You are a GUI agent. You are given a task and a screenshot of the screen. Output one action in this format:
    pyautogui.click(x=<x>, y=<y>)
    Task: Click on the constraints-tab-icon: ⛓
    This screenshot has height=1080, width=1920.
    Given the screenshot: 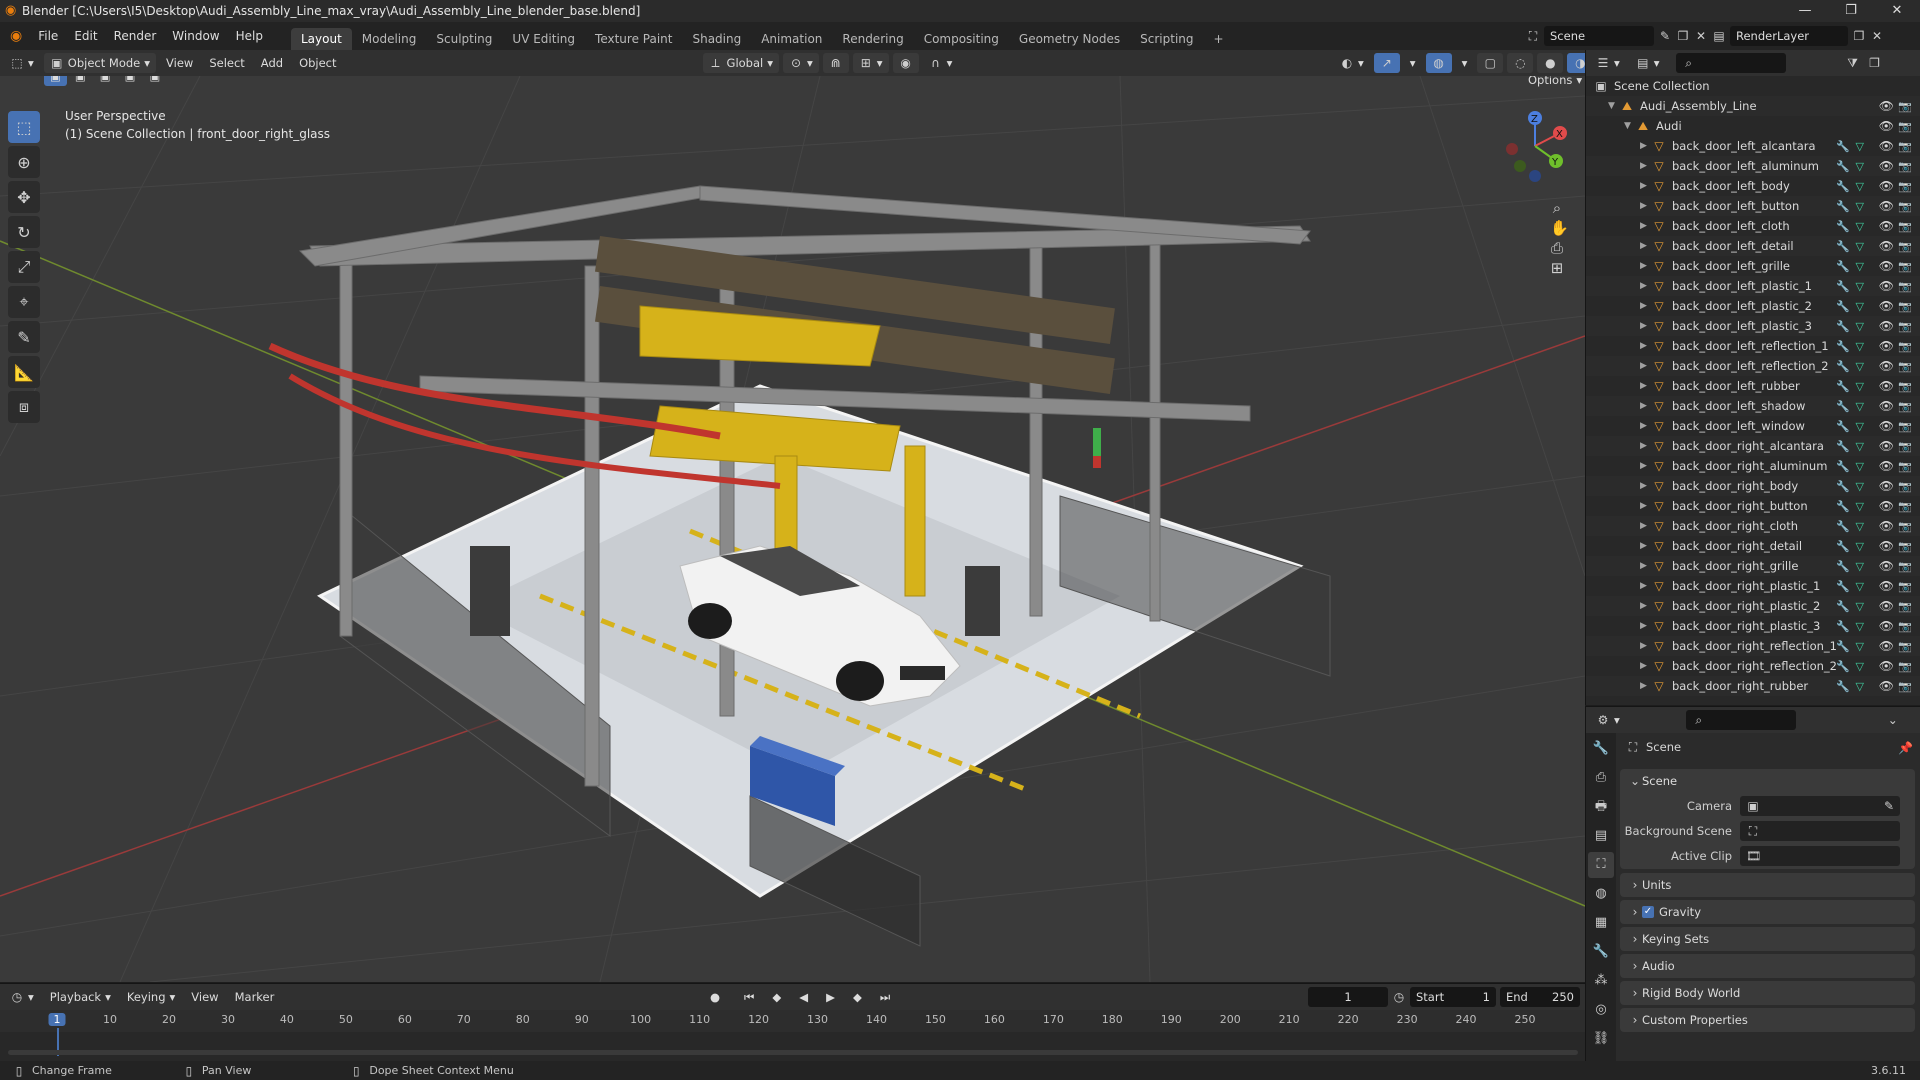 What is the action you would take?
    pyautogui.click(x=1601, y=1039)
    